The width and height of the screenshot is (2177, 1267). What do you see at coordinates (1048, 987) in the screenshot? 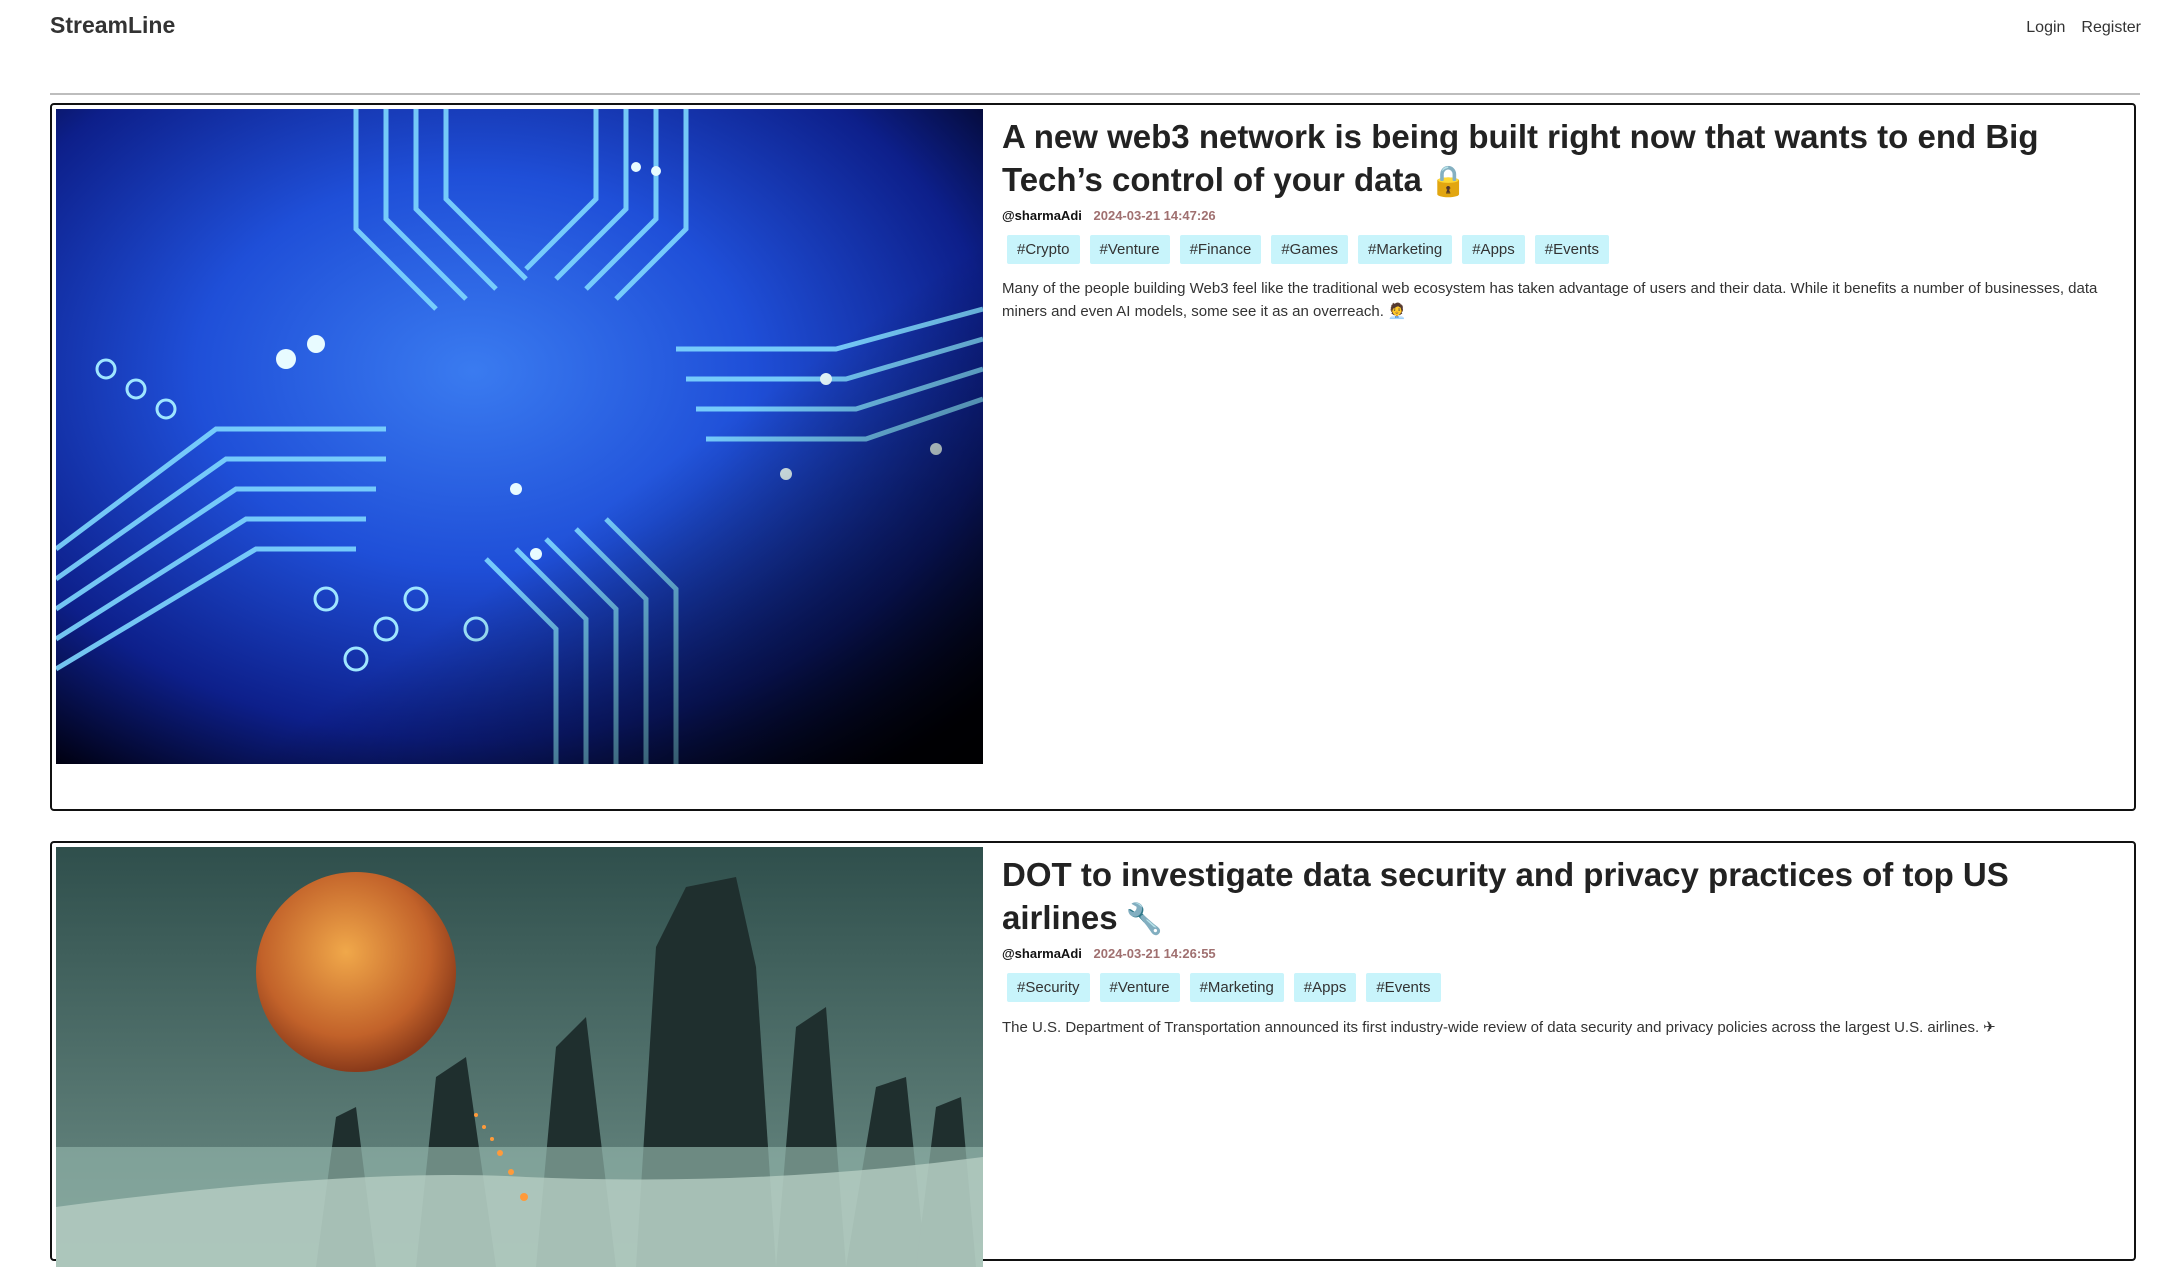
I see `tag-security: #Security` at bounding box center [1048, 987].